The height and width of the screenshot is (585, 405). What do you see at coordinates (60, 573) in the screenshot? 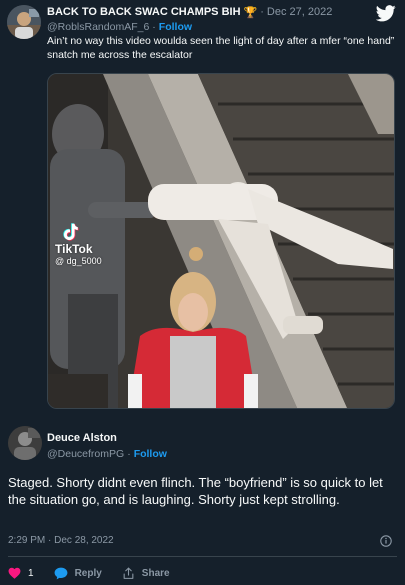
I see `speech-bubble-icon` at bounding box center [60, 573].